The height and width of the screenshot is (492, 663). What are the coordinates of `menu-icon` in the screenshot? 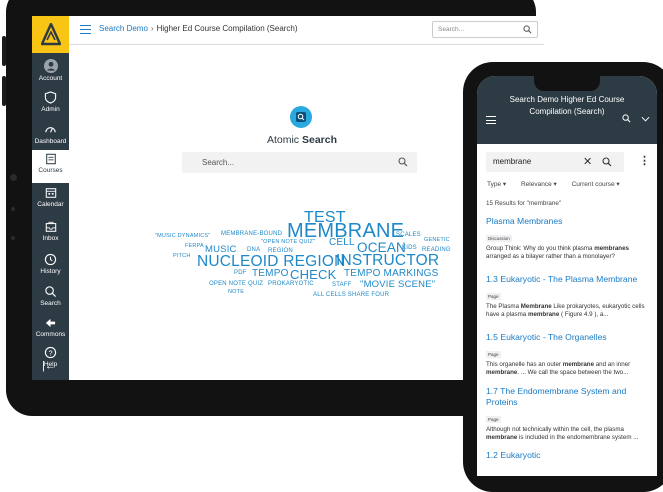 It's located at (491, 121).